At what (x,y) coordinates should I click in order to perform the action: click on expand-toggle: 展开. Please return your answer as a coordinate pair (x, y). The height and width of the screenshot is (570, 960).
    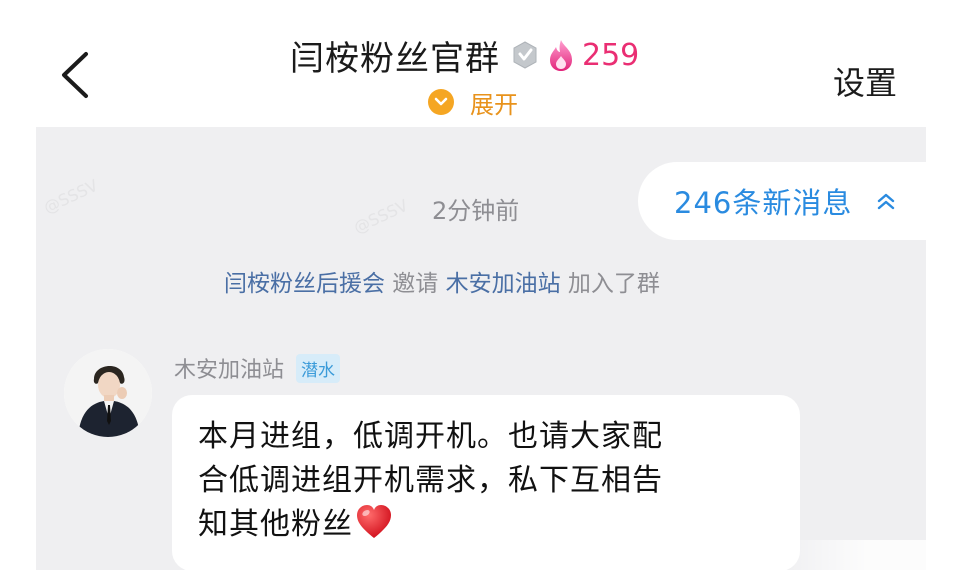
    Looking at the image, I should click on (473, 102).